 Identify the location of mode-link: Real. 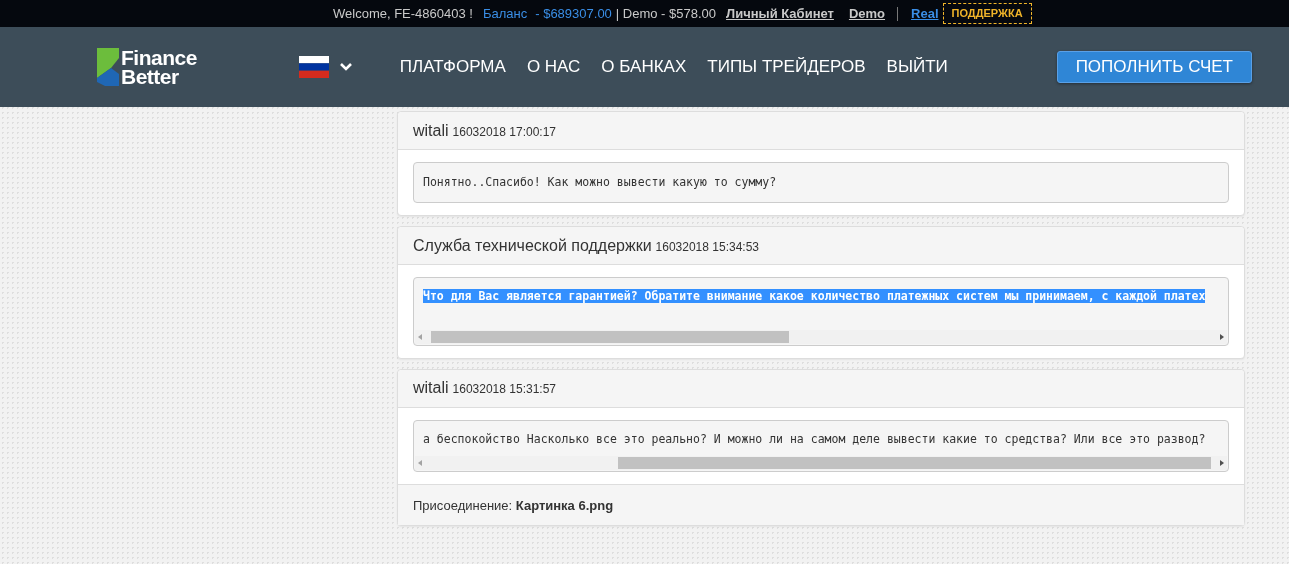
(925, 13).